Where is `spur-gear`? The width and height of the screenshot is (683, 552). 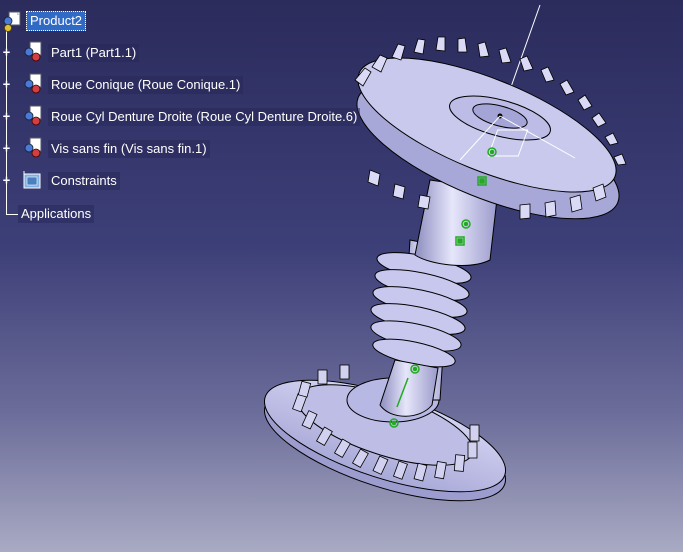
spur-gear is located at coordinates (385, 433).